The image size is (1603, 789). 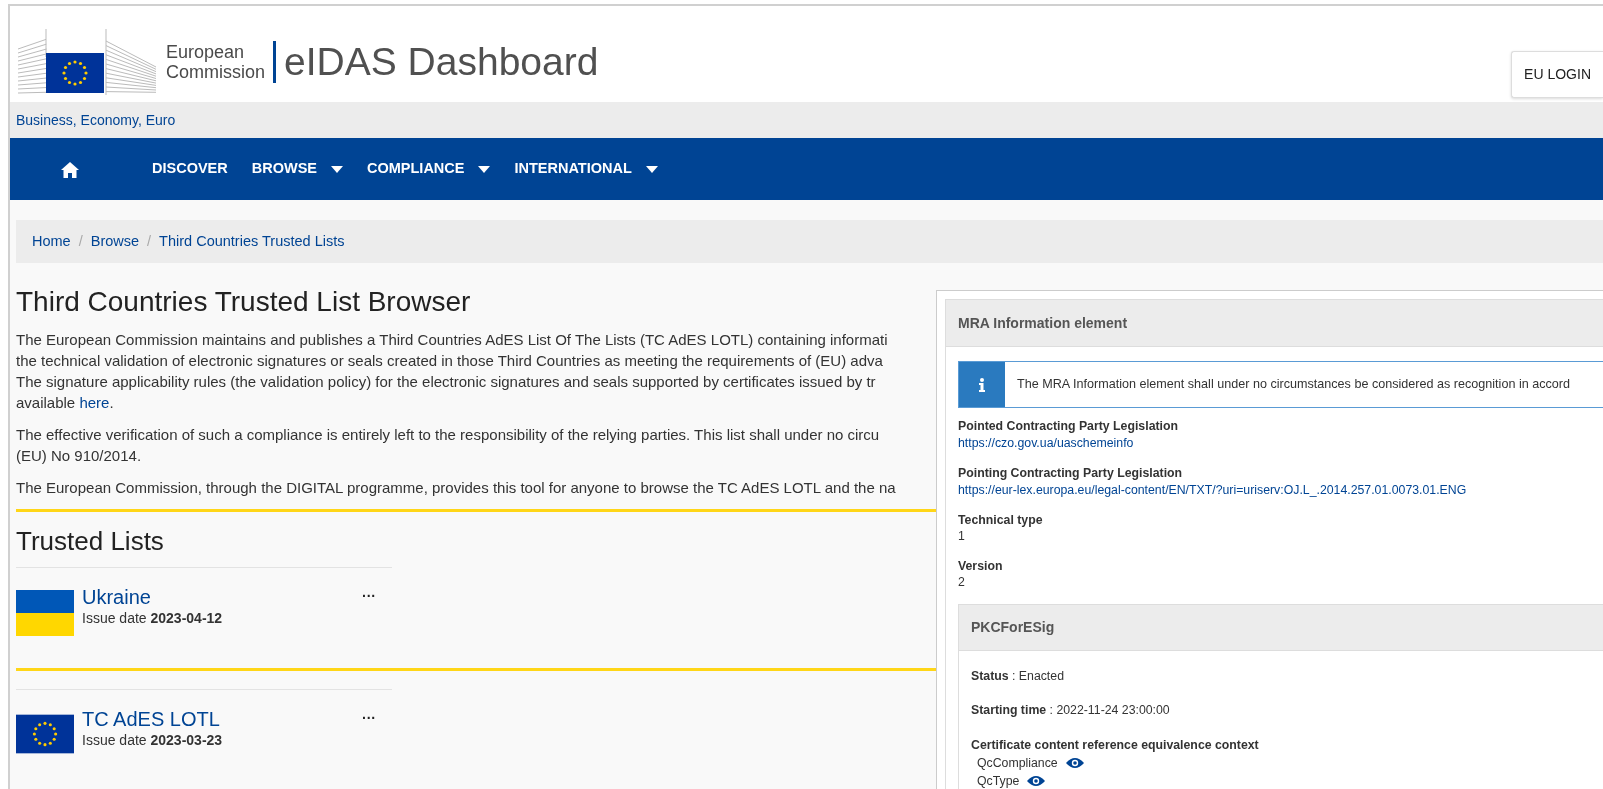 I want to click on notice-text: The MRA Information element shall under no circumstances be considered as recognition in accord, so click(x=1293, y=385).